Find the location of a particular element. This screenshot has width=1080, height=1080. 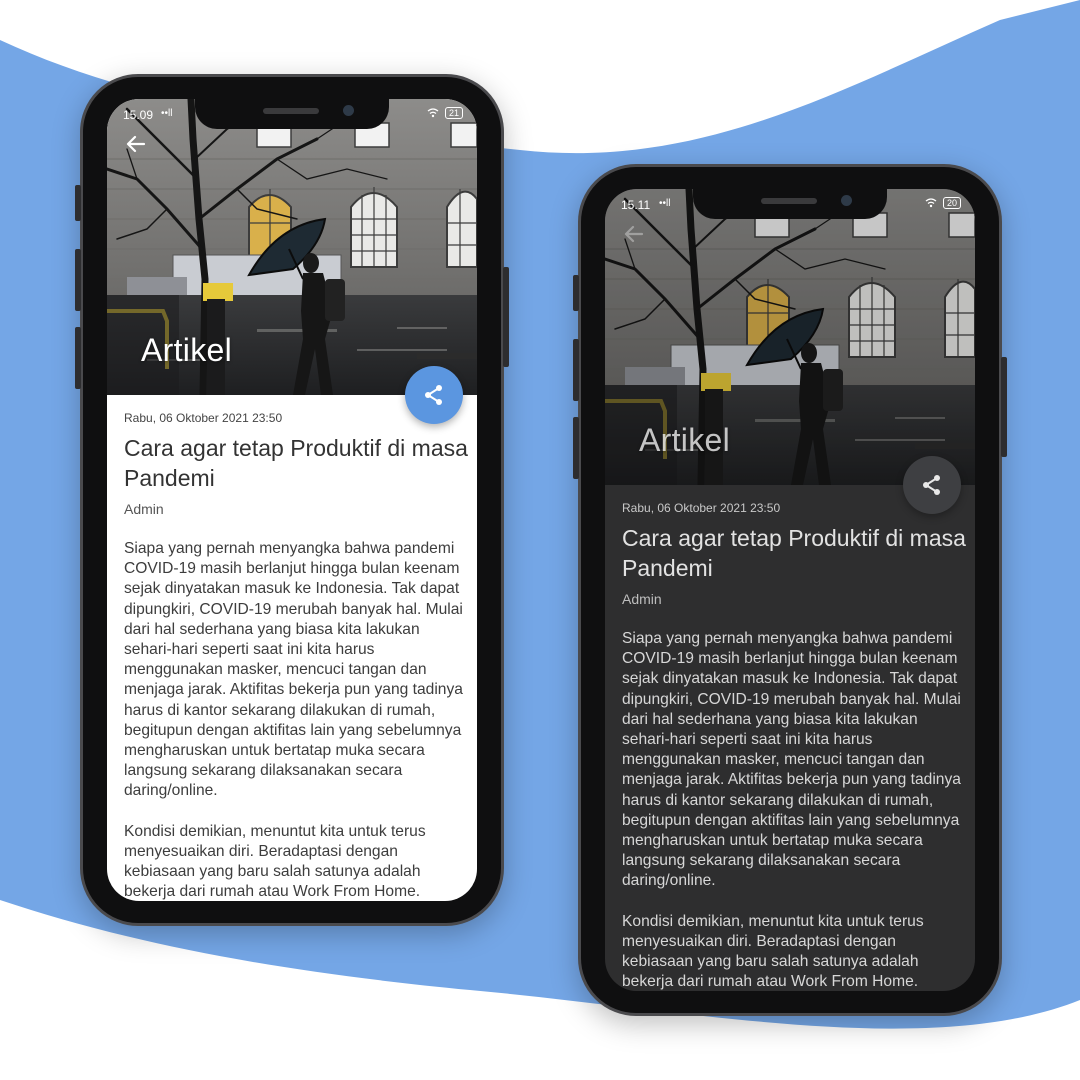

status-time: 15.11 is located at coordinates (636, 205).